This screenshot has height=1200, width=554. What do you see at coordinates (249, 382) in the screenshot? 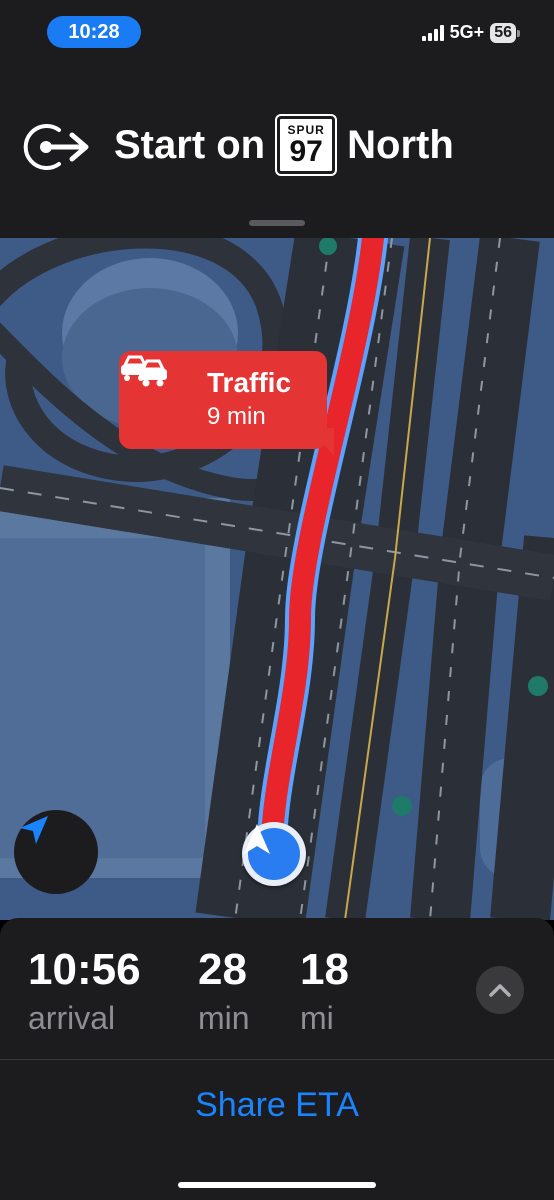
I see `traffic-callout-title: Traffic` at bounding box center [249, 382].